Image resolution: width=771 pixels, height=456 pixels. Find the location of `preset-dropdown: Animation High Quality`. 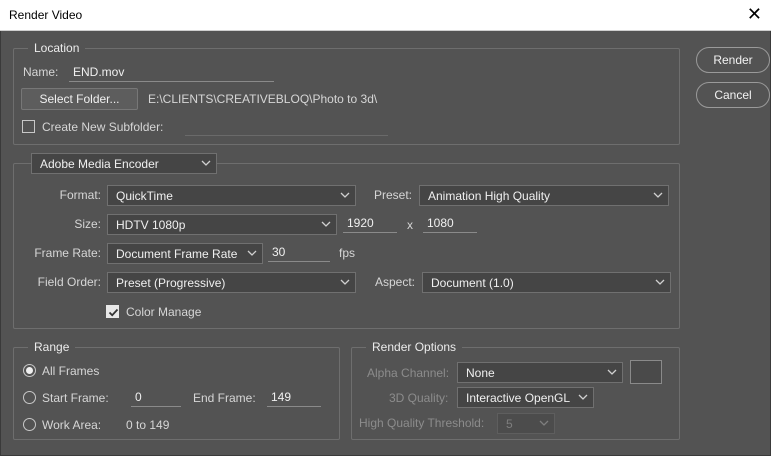

preset-dropdown: Animation High Quality is located at coordinates (544, 195).